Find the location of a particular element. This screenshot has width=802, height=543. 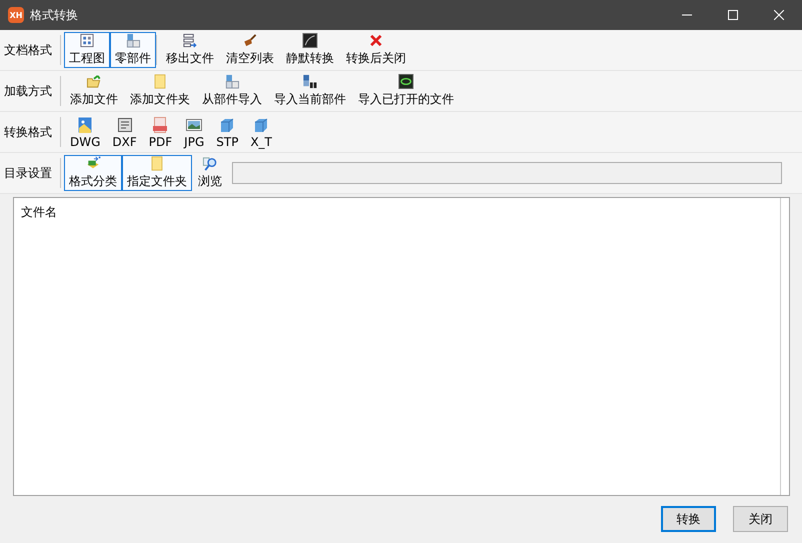

list-arrow-icon is located at coordinates (190, 40).